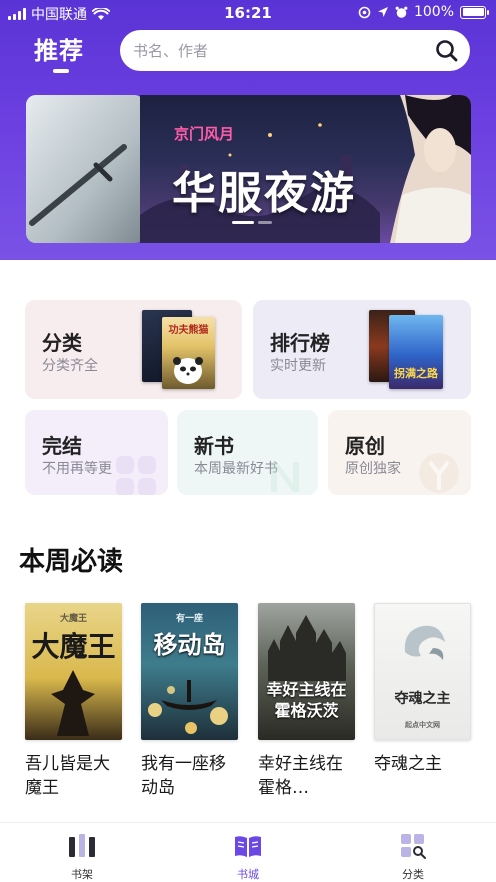 The height and width of the screenshot is (882, 496). What do you see at coordinates (422, 671) in the screenshot?
I see `book-cover: 夺魂之主 起点中文网` at bounding box center [422, 671].